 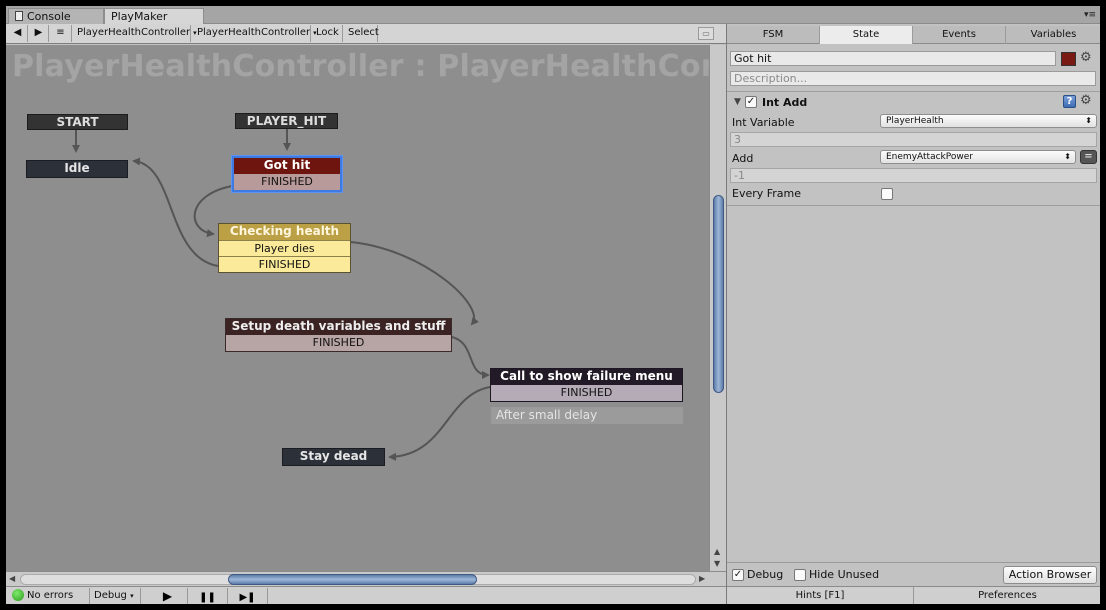 I want to click on link-setup-failure, so click(x=470, y=357).